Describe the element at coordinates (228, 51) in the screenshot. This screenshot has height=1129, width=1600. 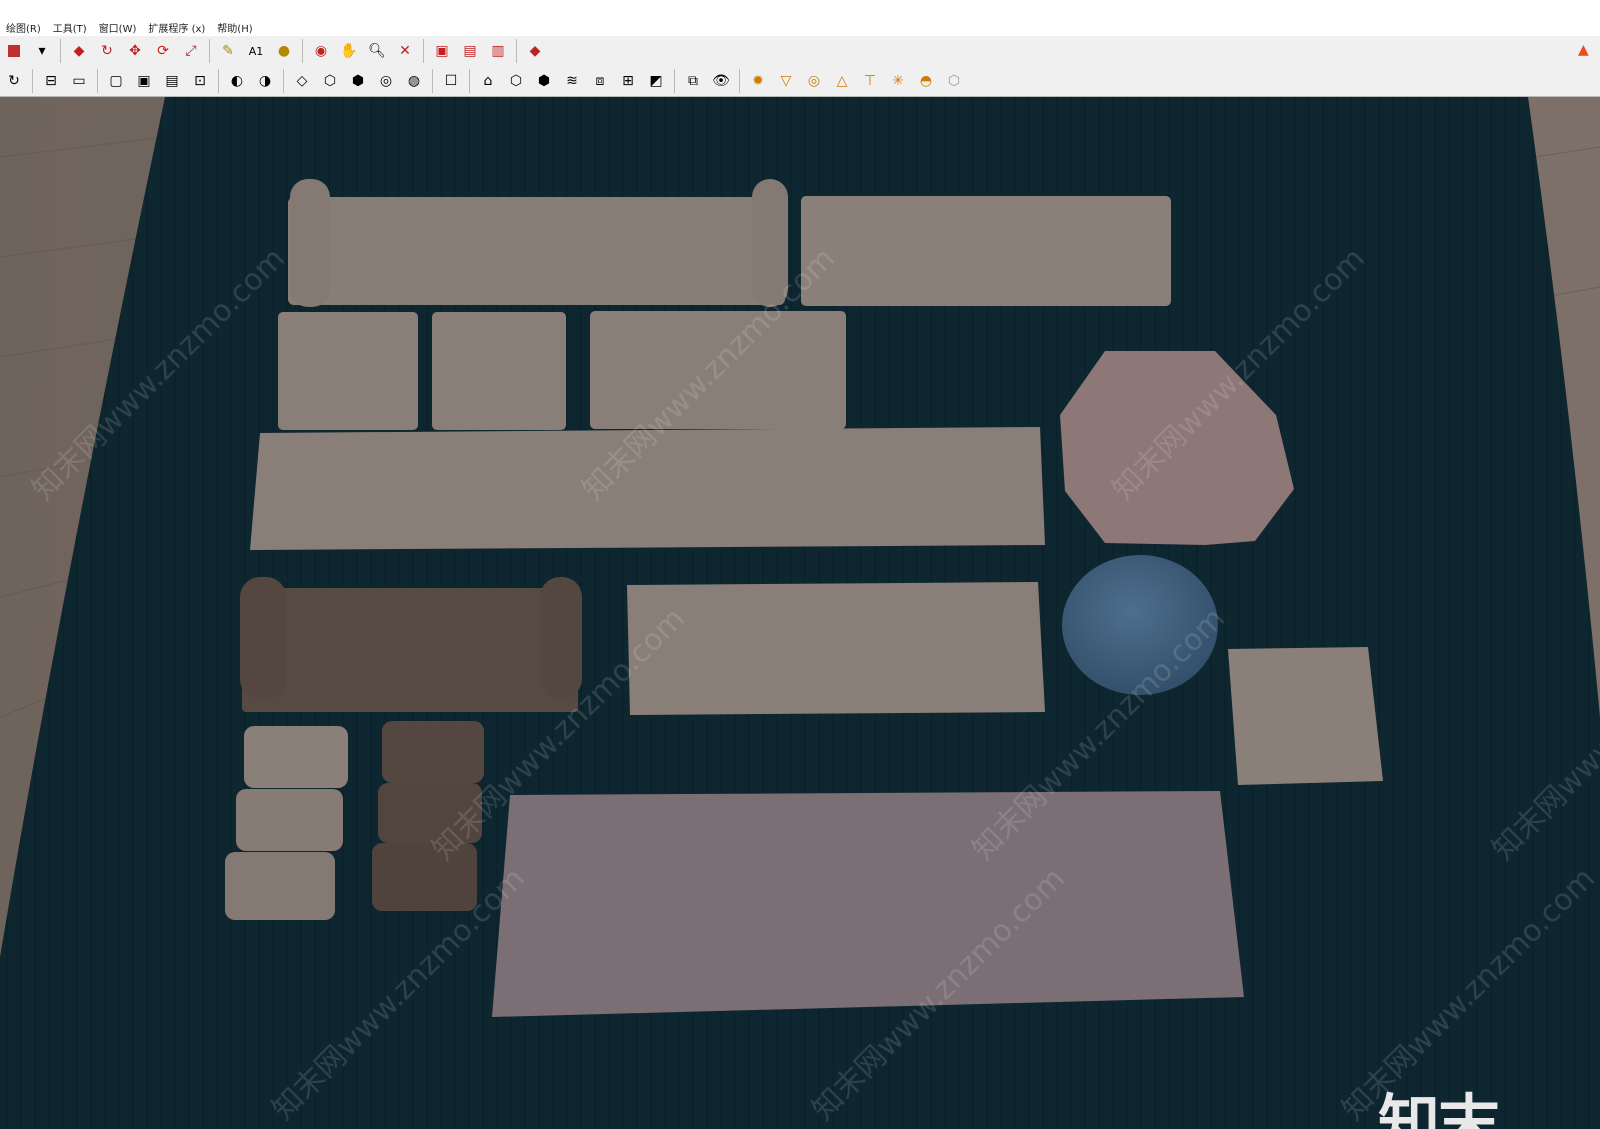
I see `tape-measure-icon: ✎` at that location.